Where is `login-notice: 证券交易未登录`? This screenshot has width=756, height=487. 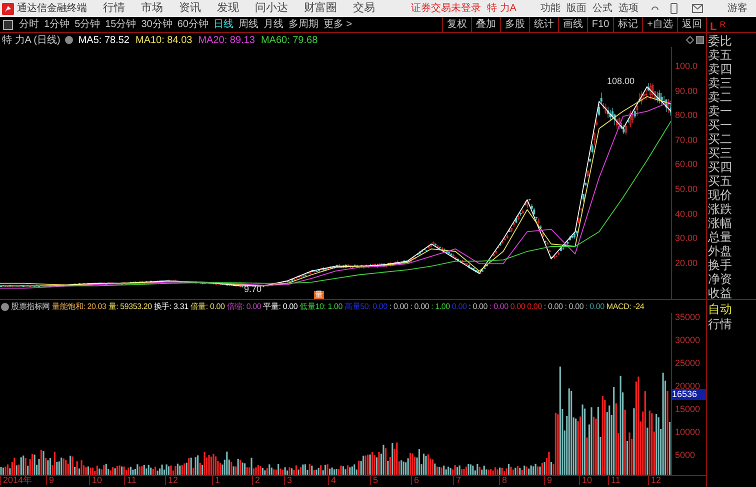 login-notice: 证券交易未登录 is located at coordinates (446, 8).